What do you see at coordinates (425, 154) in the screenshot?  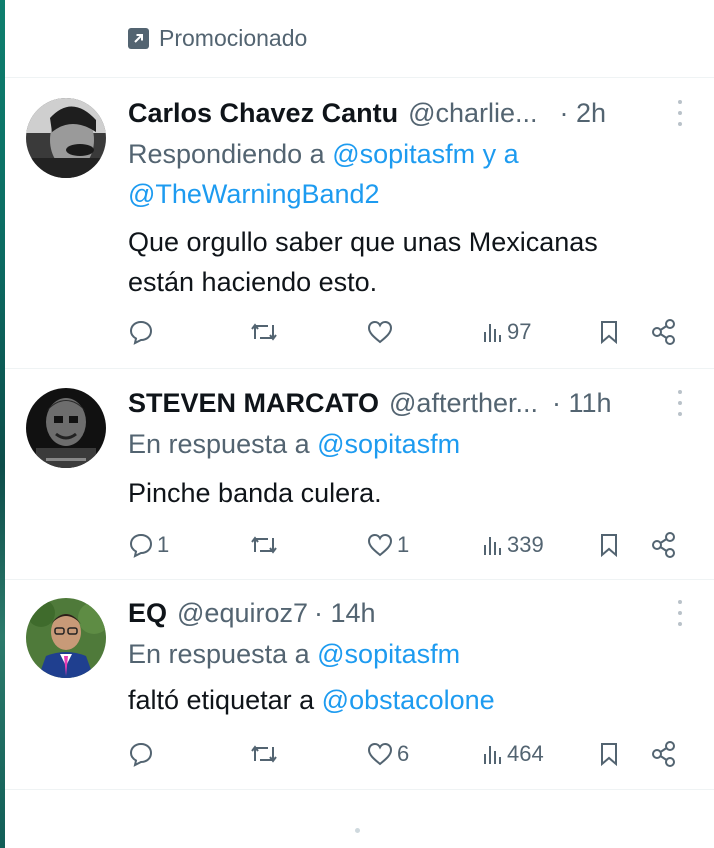 I see `reply-target-link: @sopitasfm y a` at bounding box center [425, 154].